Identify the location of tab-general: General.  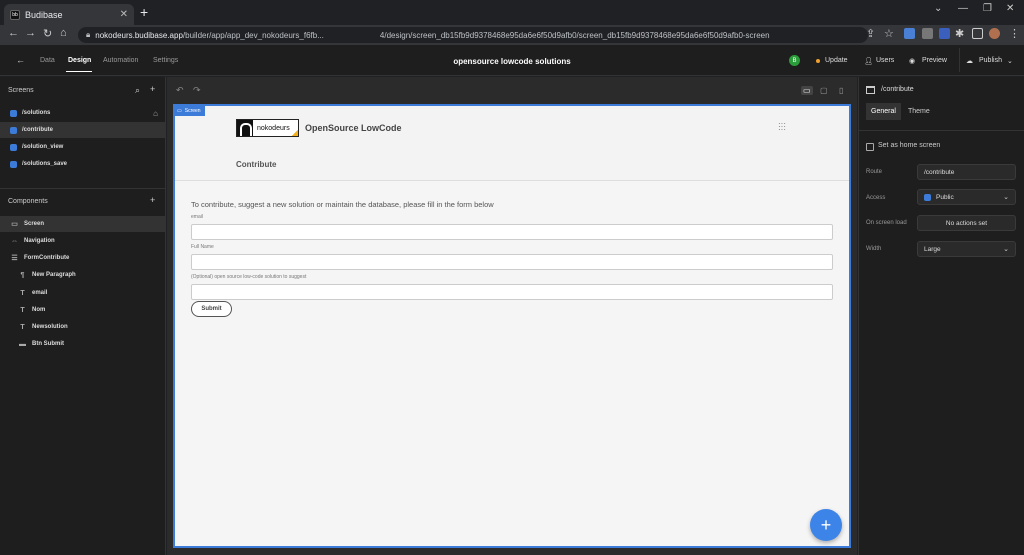
(883, 111).